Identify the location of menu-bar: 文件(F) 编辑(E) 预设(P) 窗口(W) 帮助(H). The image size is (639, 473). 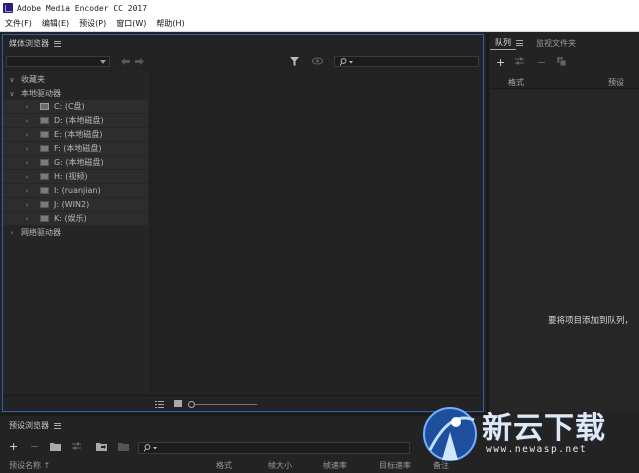
(319, 24).